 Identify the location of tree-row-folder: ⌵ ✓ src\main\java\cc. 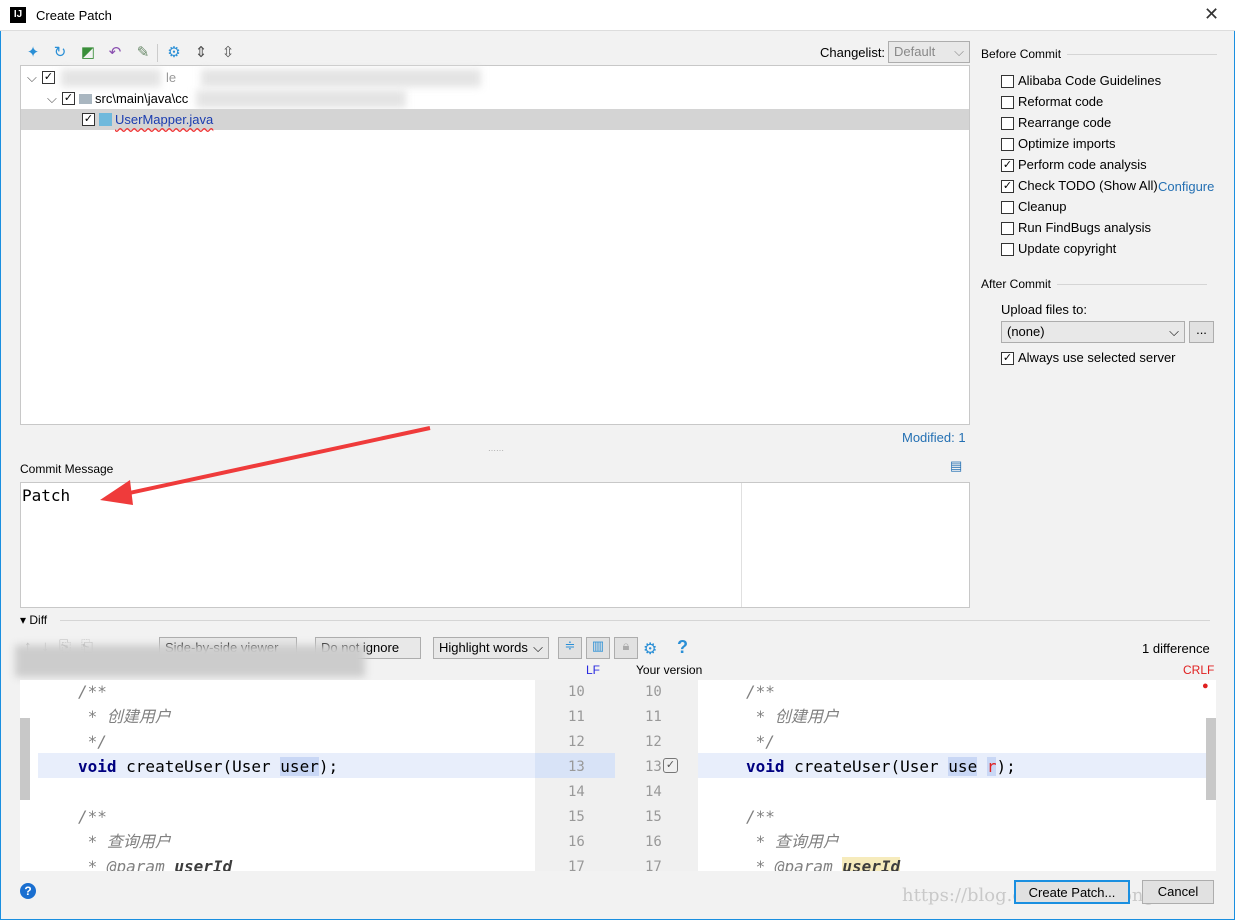
(495, 98).